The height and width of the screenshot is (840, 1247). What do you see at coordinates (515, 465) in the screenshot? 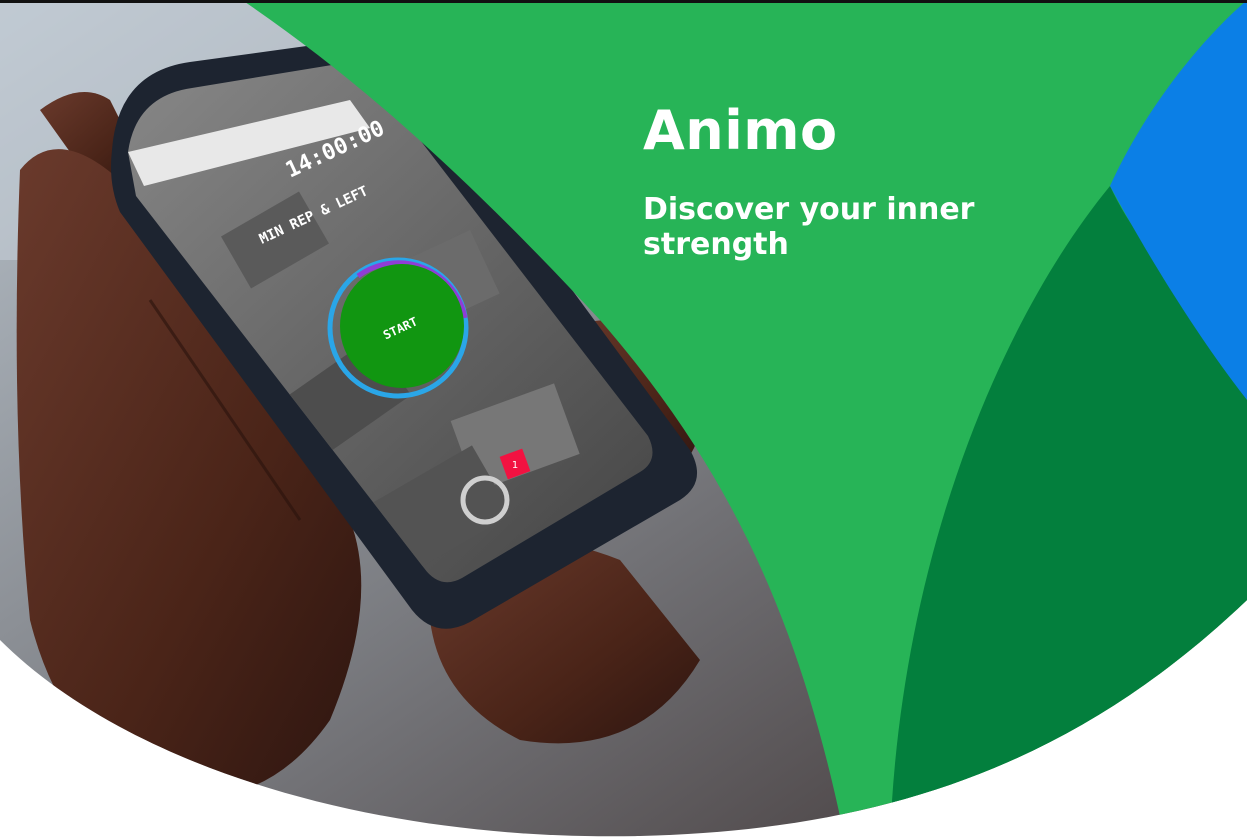
I see `marker-label: 1` at bounding box center [515, 465].